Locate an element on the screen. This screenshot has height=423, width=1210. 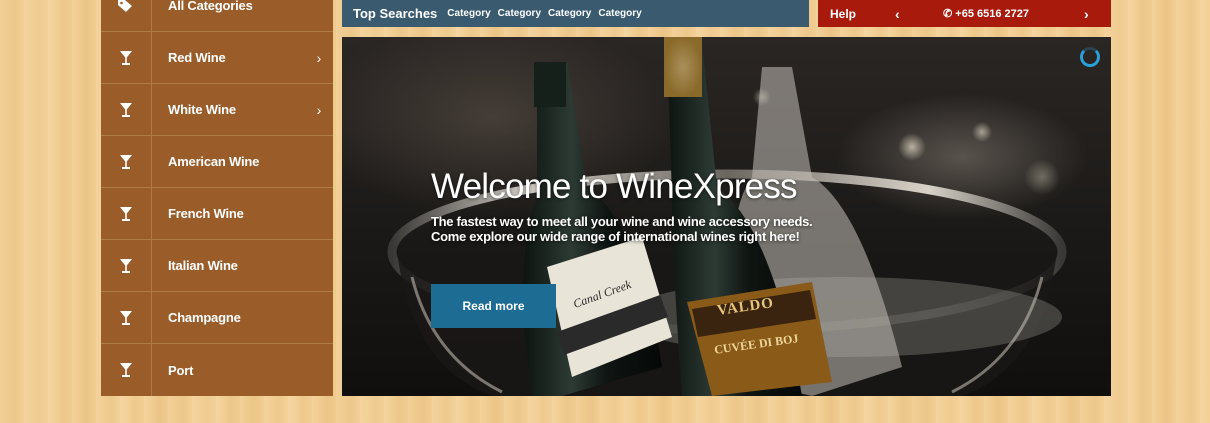
sidebar-item-white-wine: White Wine › is located at coordinates (217, 110).